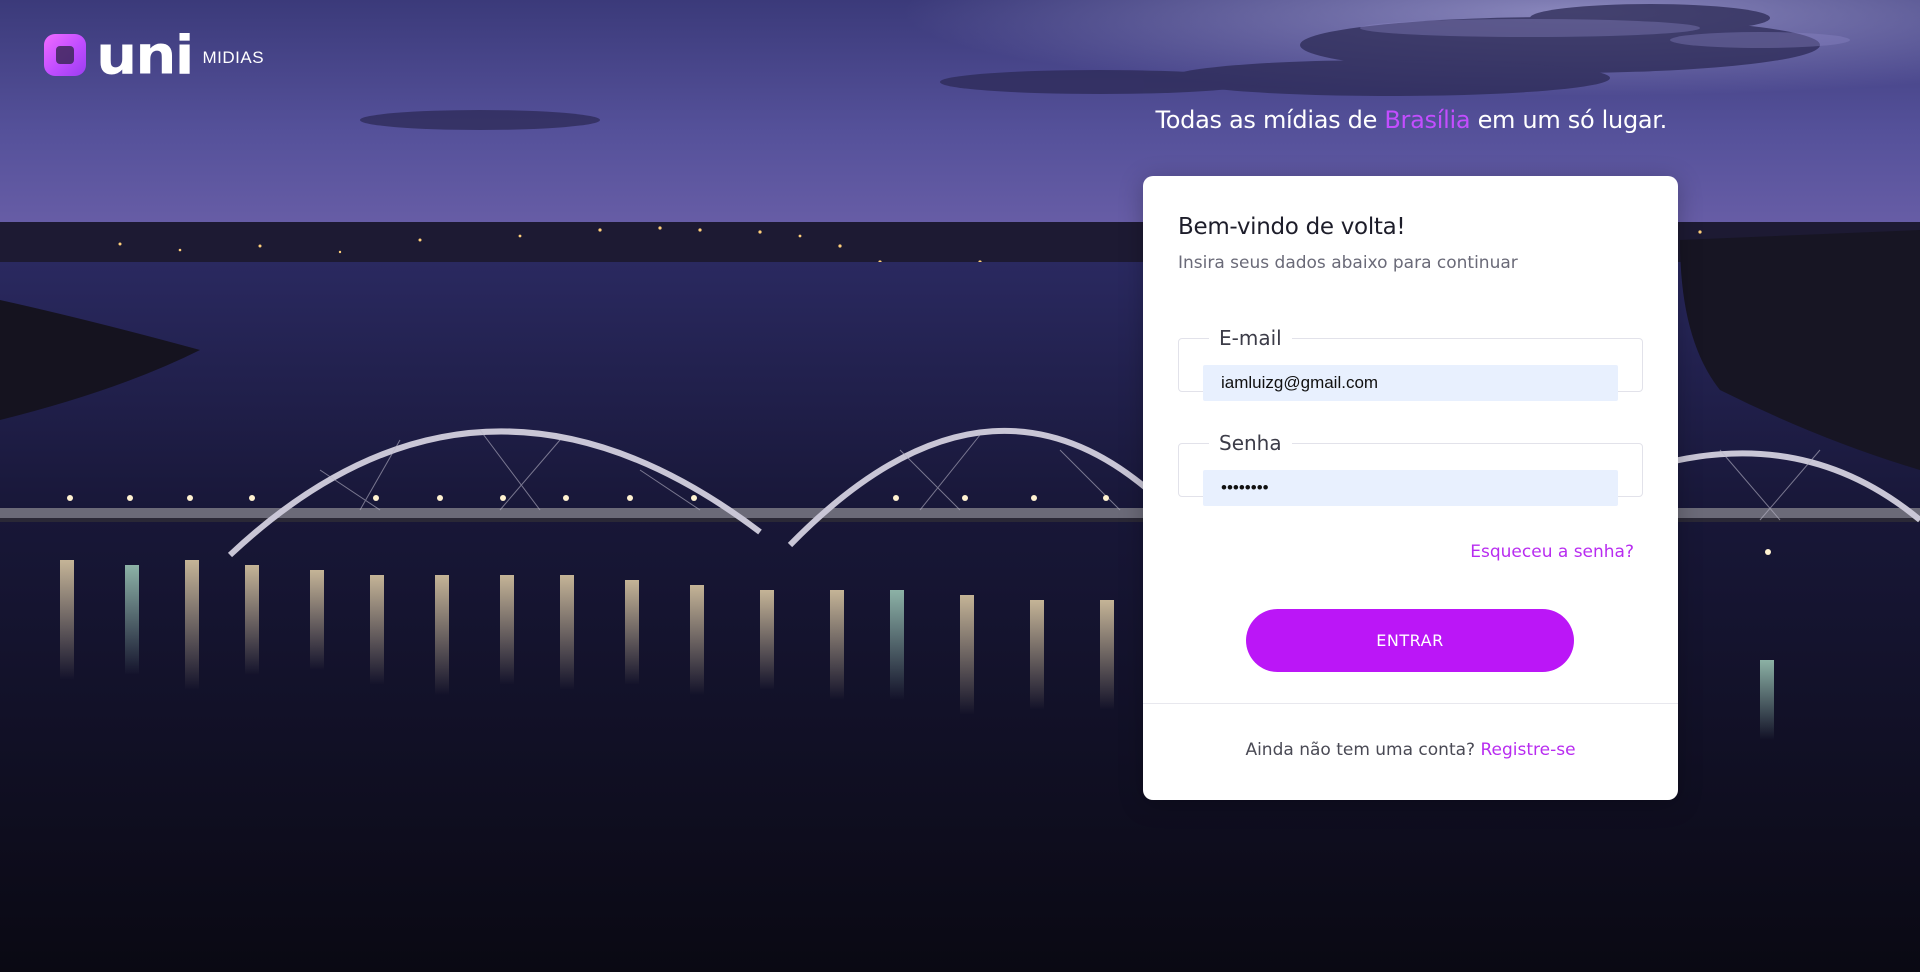  I want to click on card-title: Bem-vindo de volta!, so click(1292, 227).